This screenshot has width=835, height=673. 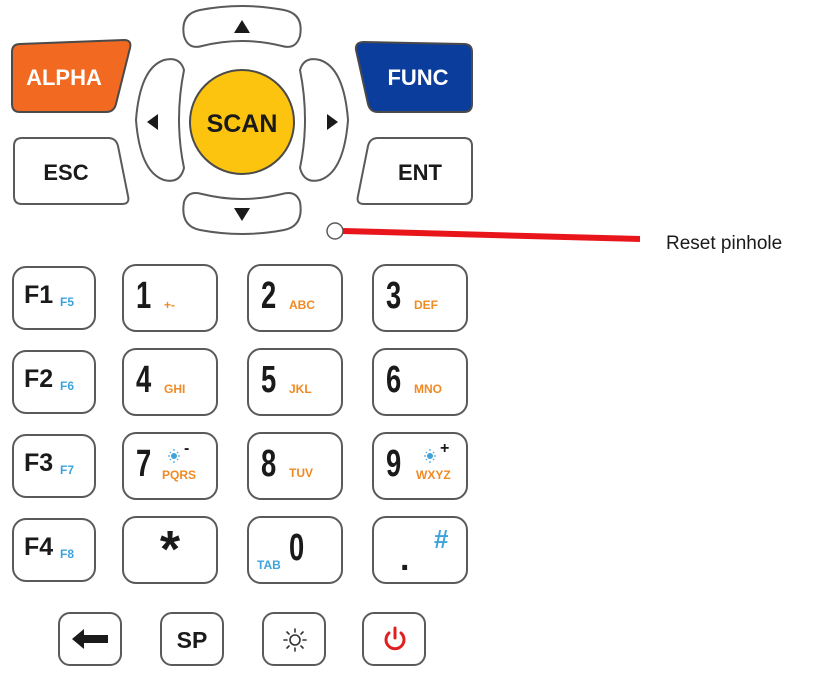 I want to click on key-8-digit: 8, so click(x=269, y=464).